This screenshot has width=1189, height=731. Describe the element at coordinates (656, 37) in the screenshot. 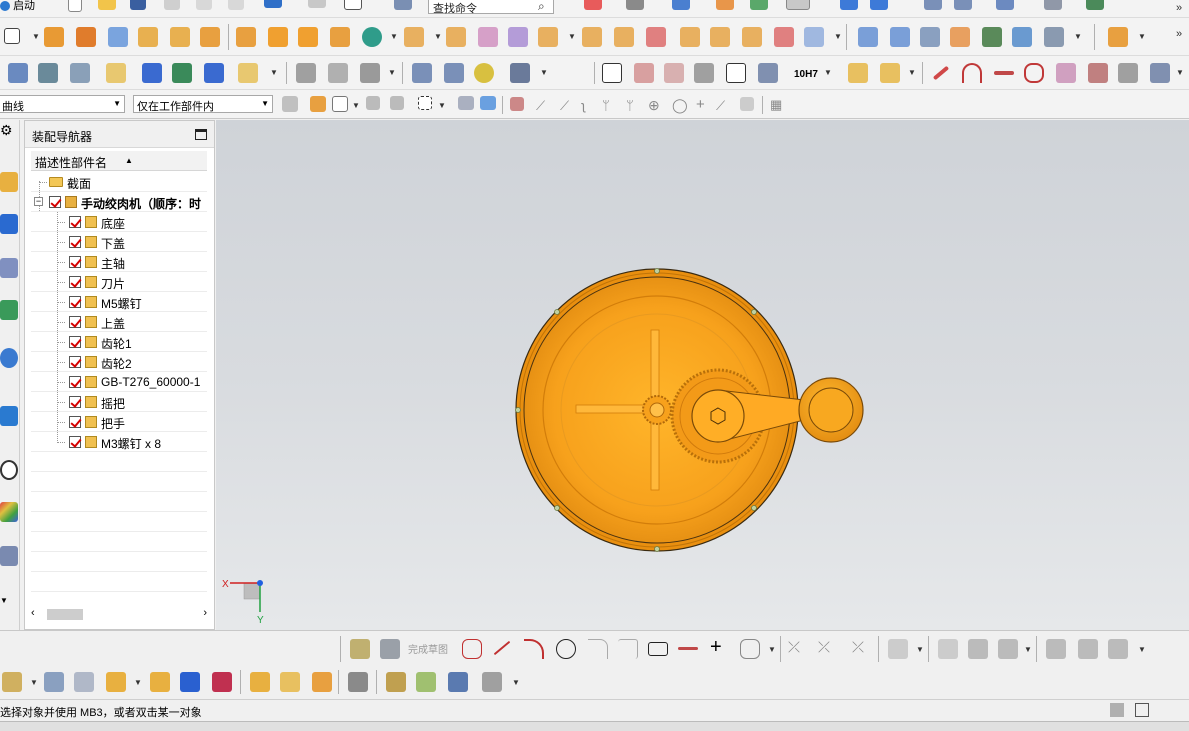

I see `replace-face-icon` at that location.